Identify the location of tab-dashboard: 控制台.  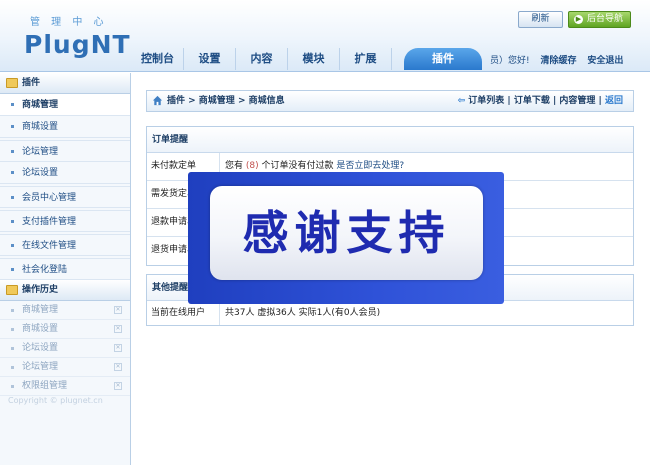
(158, 59).